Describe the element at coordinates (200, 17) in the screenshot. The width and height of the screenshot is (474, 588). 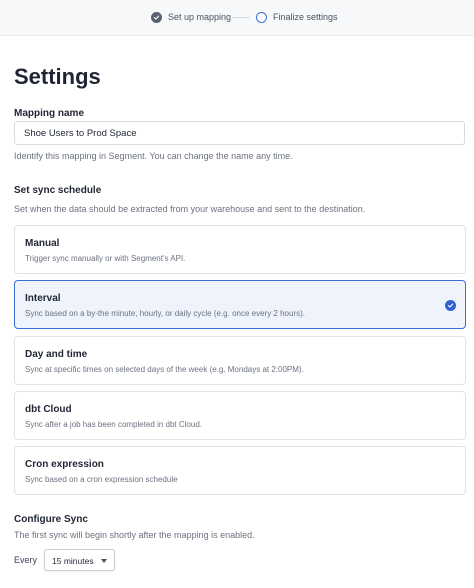
I see `step-label: Set up mapping` at that location.